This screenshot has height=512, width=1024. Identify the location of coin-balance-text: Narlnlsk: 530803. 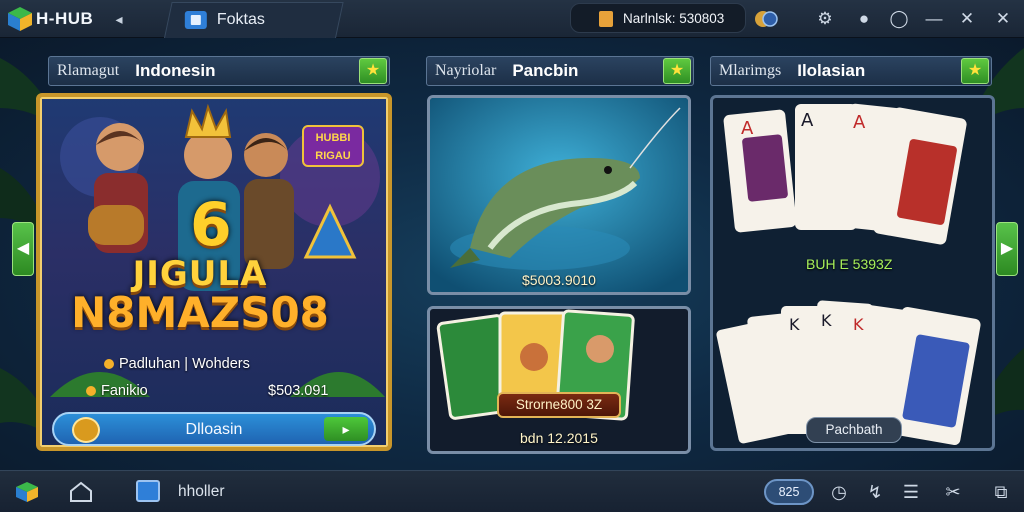
(674, 18).